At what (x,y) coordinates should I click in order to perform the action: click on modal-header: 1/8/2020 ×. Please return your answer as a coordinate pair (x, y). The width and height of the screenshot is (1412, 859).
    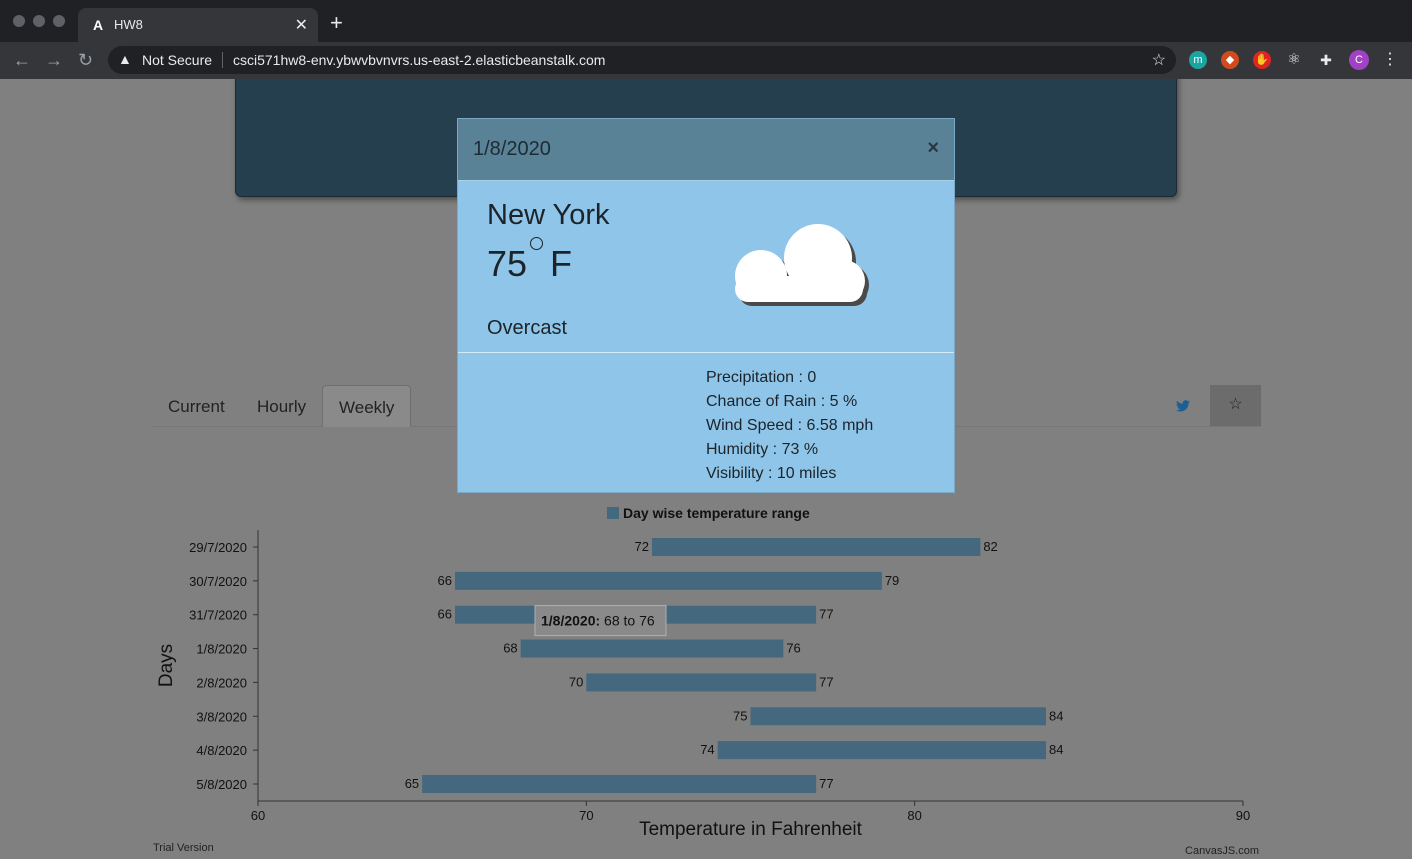
    Looking at the image, I should click on (706, 150).